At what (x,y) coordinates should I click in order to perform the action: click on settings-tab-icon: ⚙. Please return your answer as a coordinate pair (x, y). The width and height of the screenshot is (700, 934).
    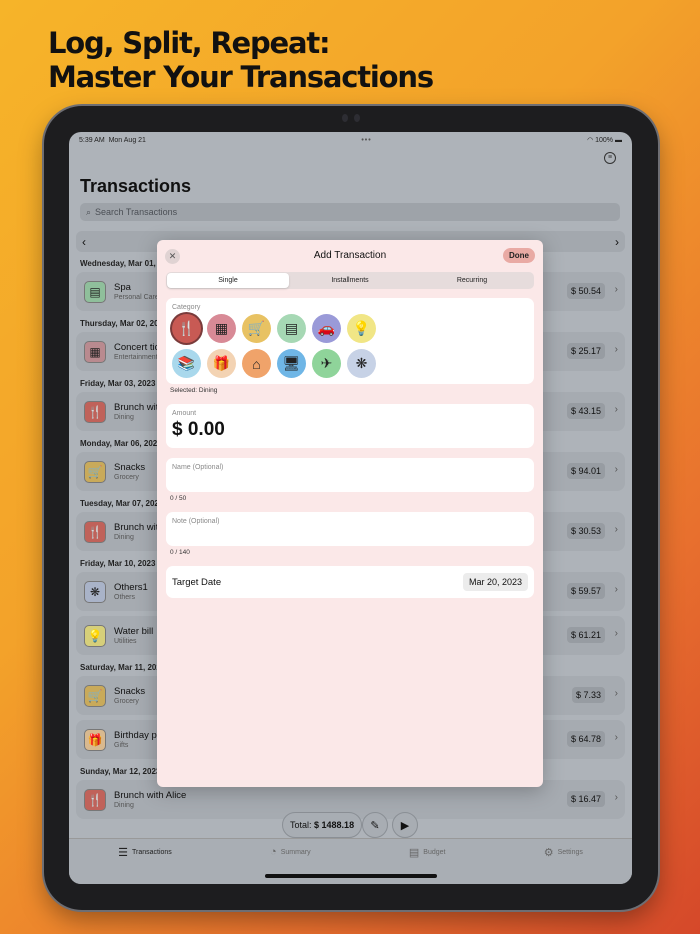
    Looking at the image, I should click on (548, 853).